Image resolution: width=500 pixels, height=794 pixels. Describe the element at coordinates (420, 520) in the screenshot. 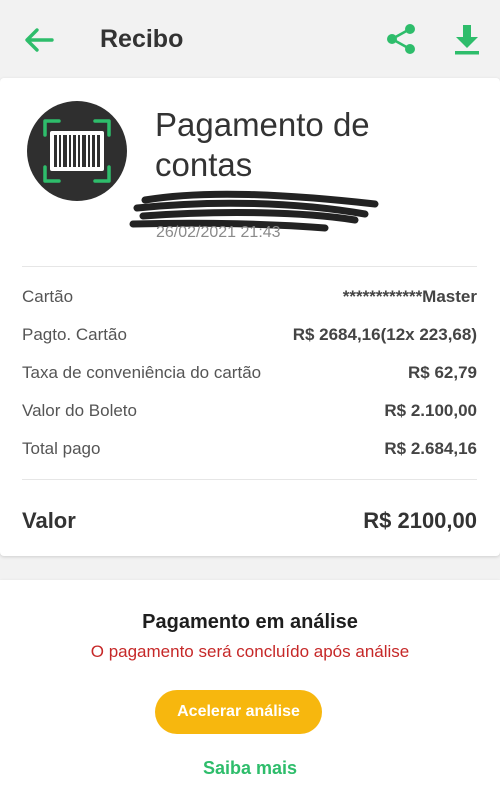

I see `total-value: R$ 2100,00` at that location.